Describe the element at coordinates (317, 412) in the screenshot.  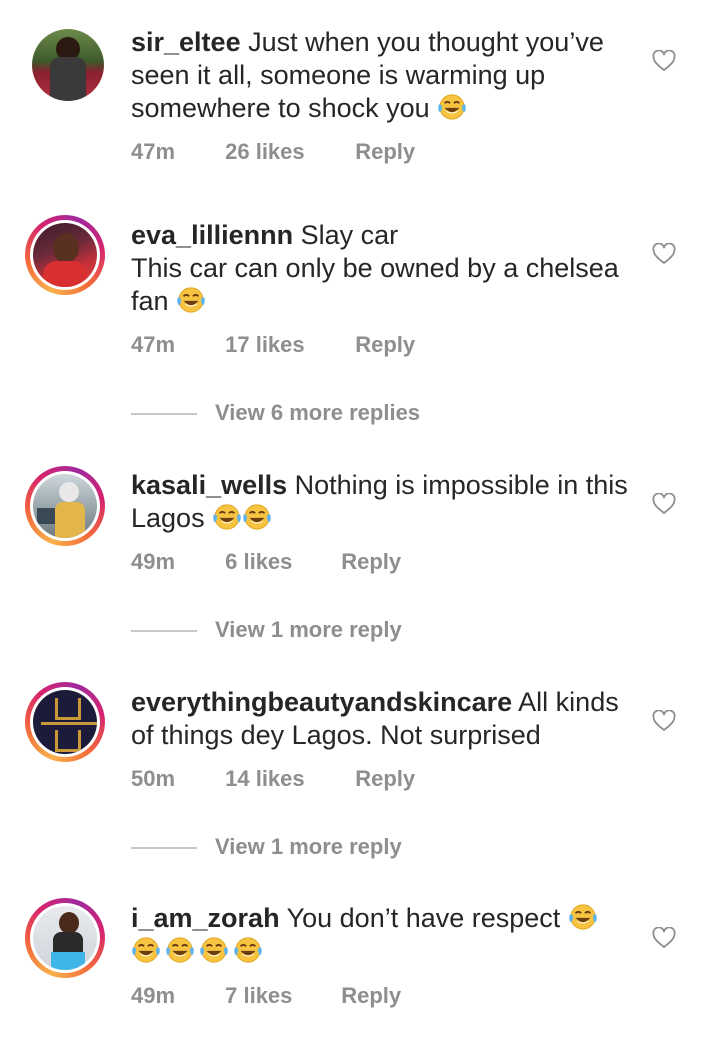
I see `view-replies-label: View 6 more replies` at that location.